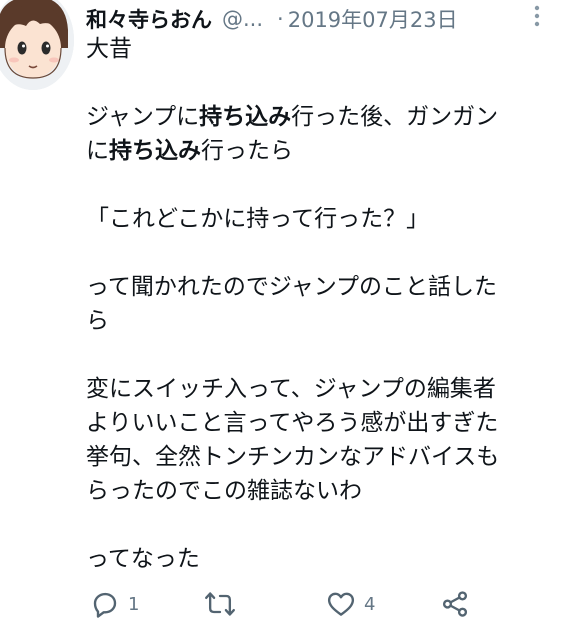 The width and height of the screenshot is (562, 640). I want to click on tweet-actions: 1 4, so click(321, 604).